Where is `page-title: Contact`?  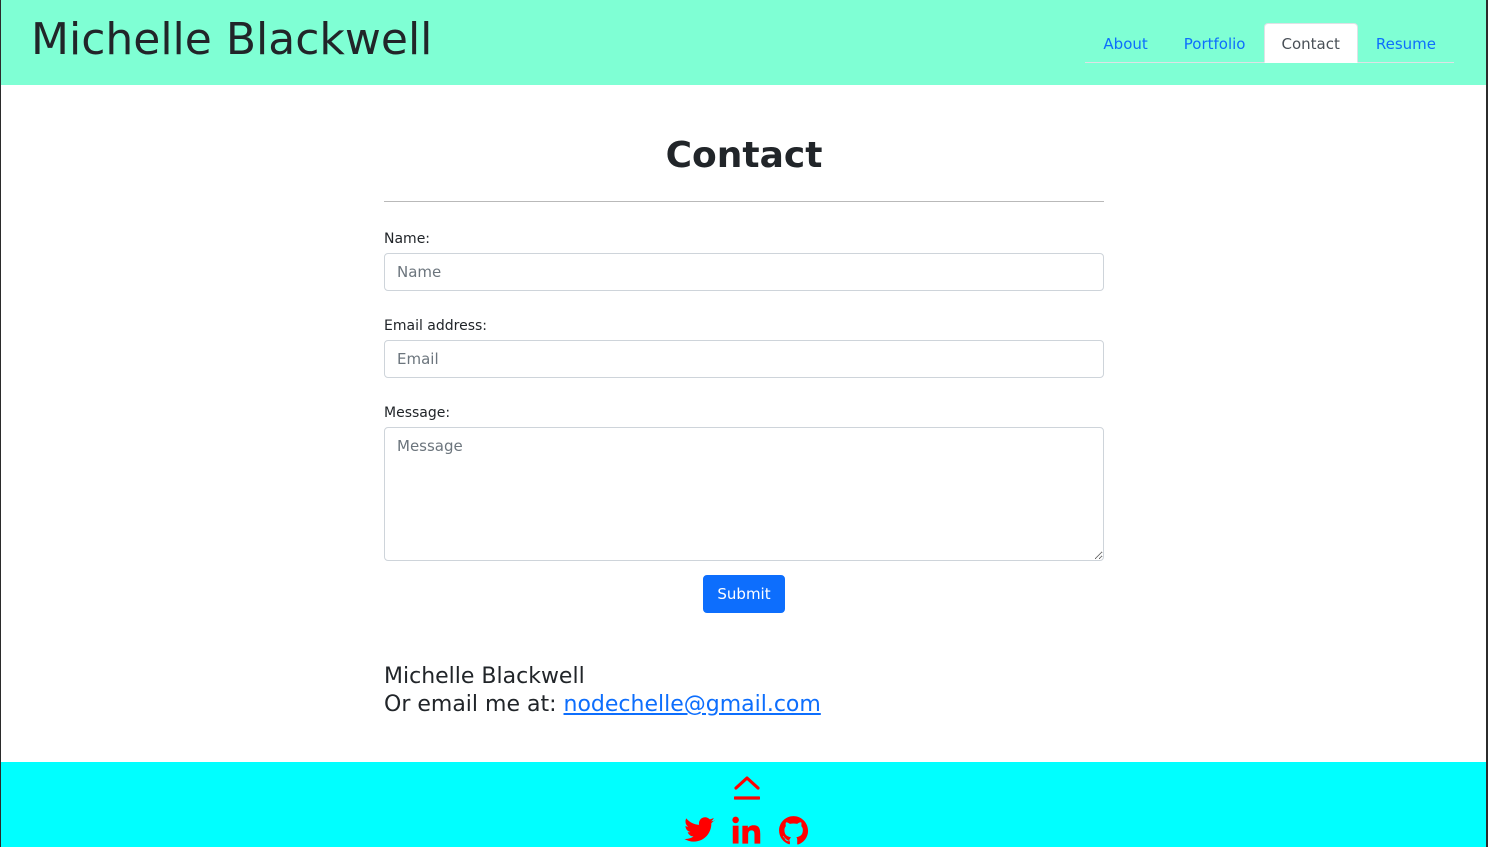 page-title: Contact is located at coordinates (744, 155).